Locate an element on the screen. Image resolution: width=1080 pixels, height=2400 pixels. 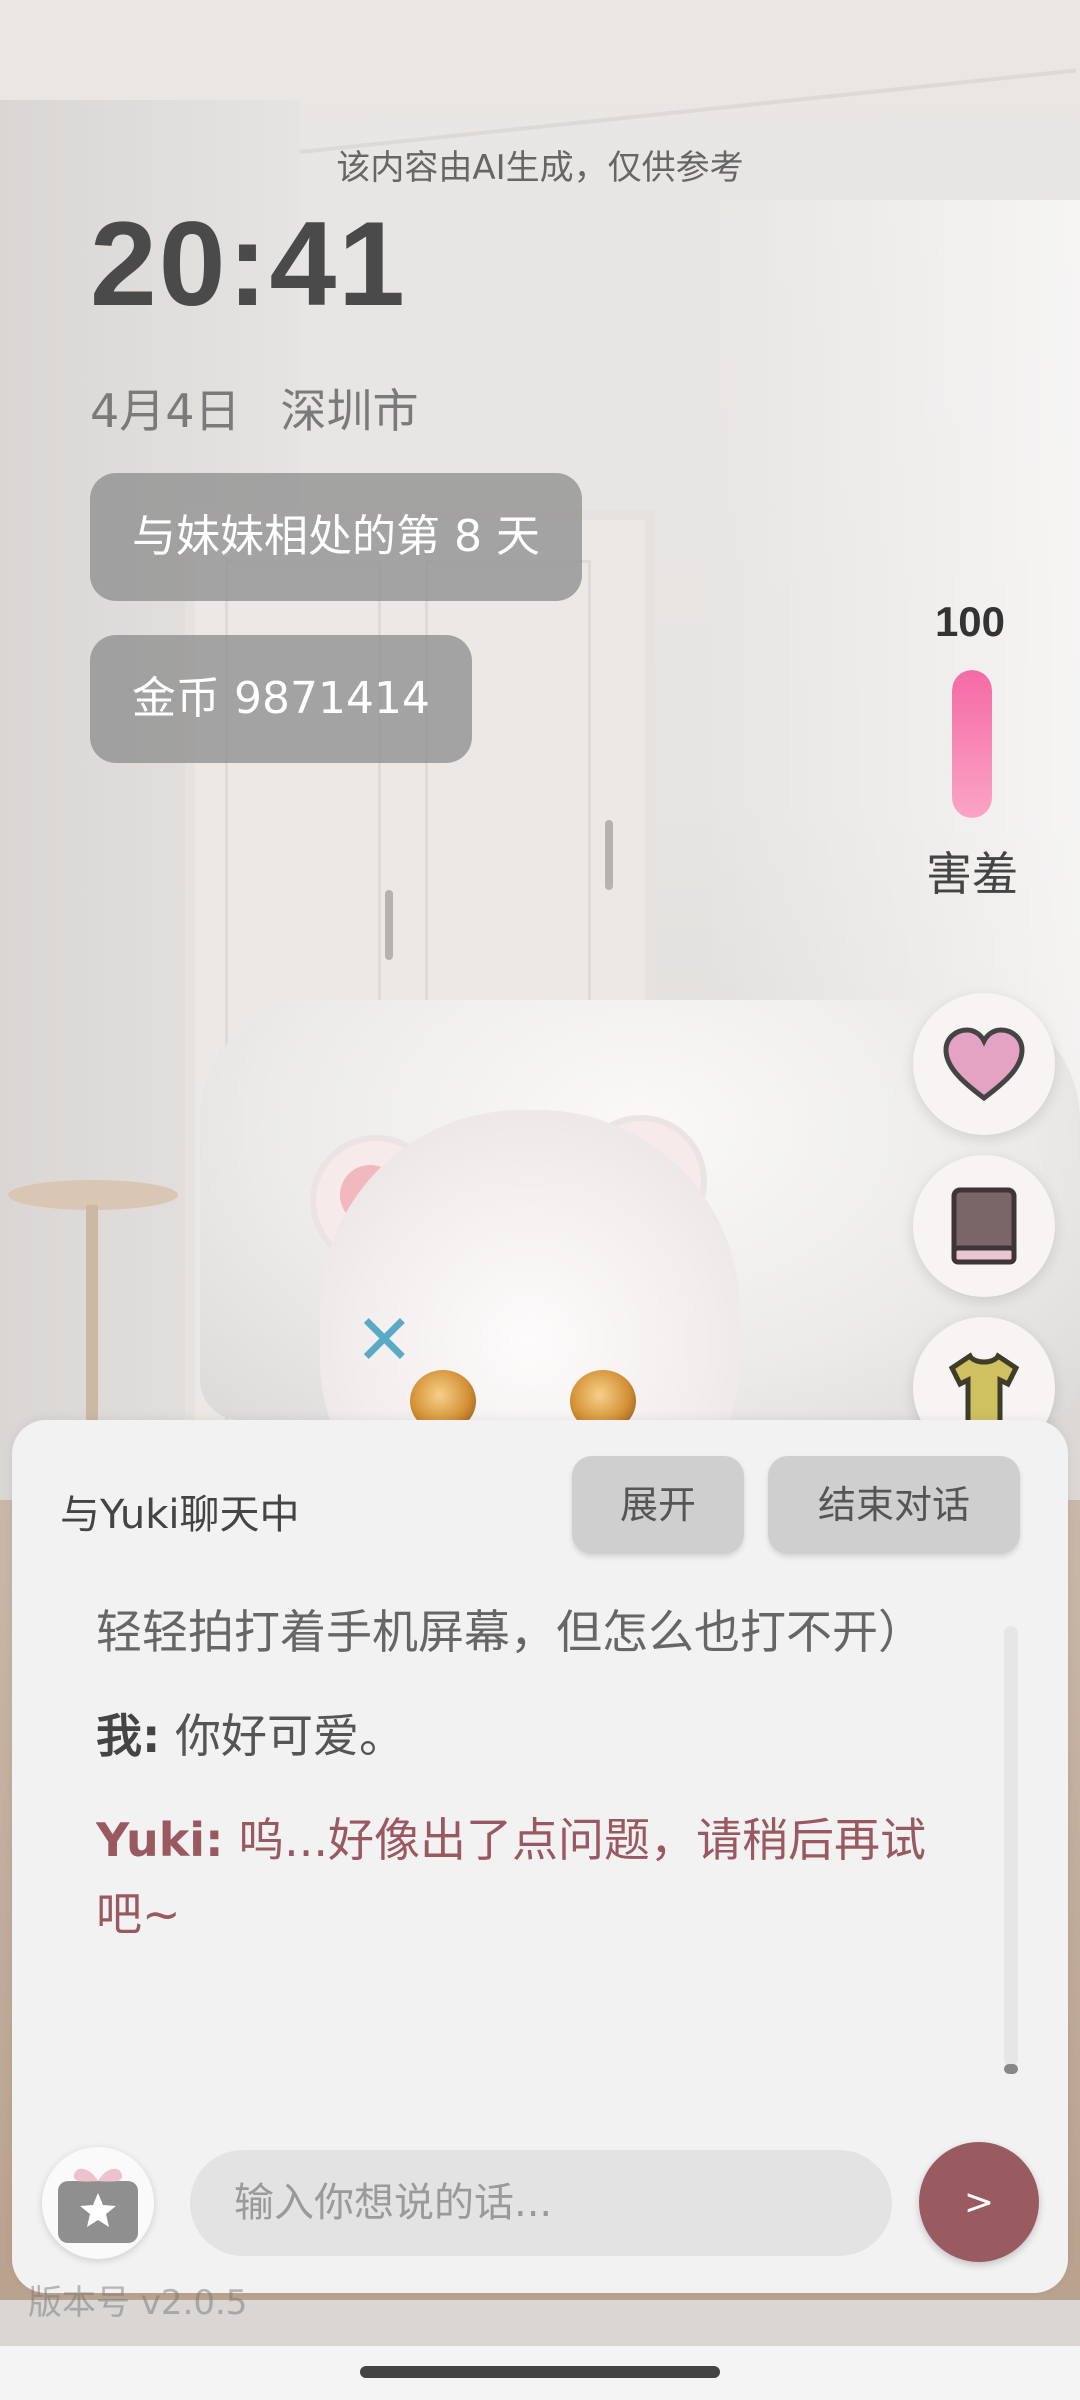
book-button is located at coordinates (984, 1226).